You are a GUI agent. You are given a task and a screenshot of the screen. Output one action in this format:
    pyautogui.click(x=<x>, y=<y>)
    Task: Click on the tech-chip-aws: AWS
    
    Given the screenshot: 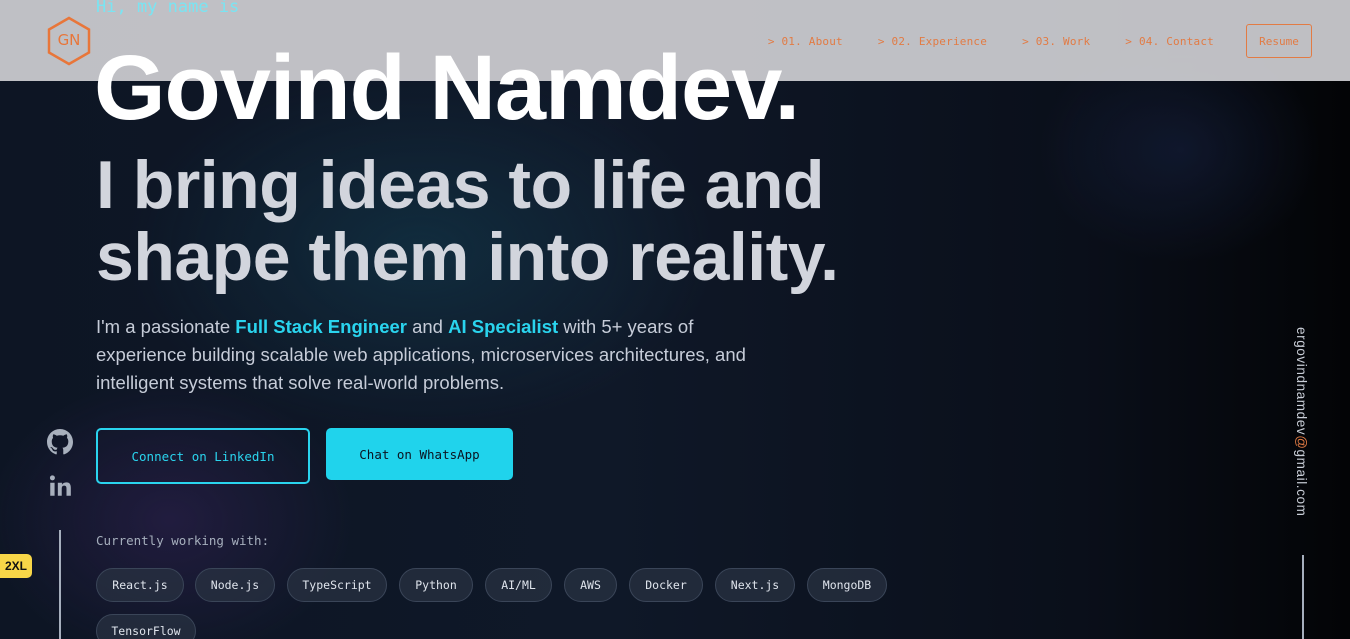 What is the action you would take?
    pyautogui.click(x=590, y=585)
    